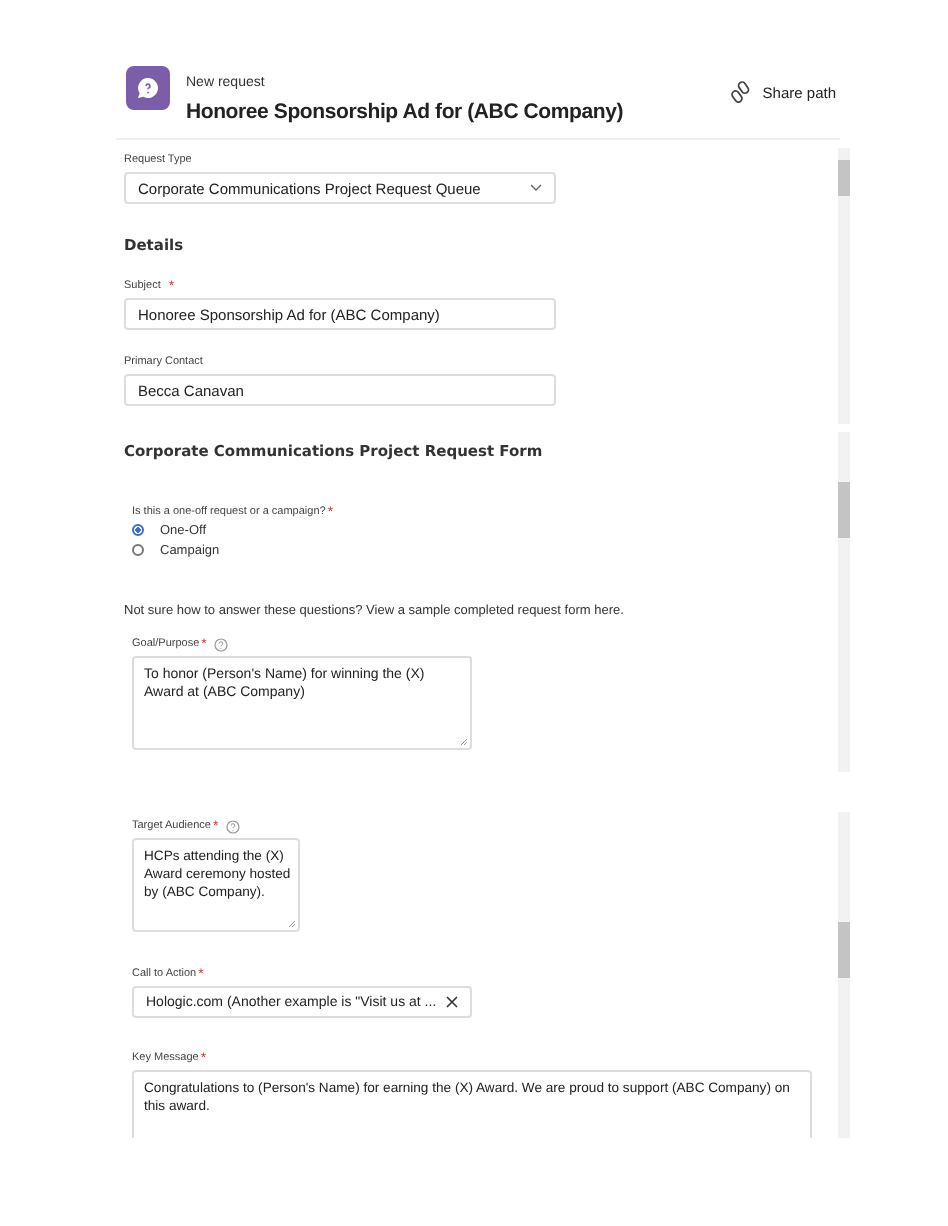  I want to click on chat-bubble-icon, so click(148, 88).